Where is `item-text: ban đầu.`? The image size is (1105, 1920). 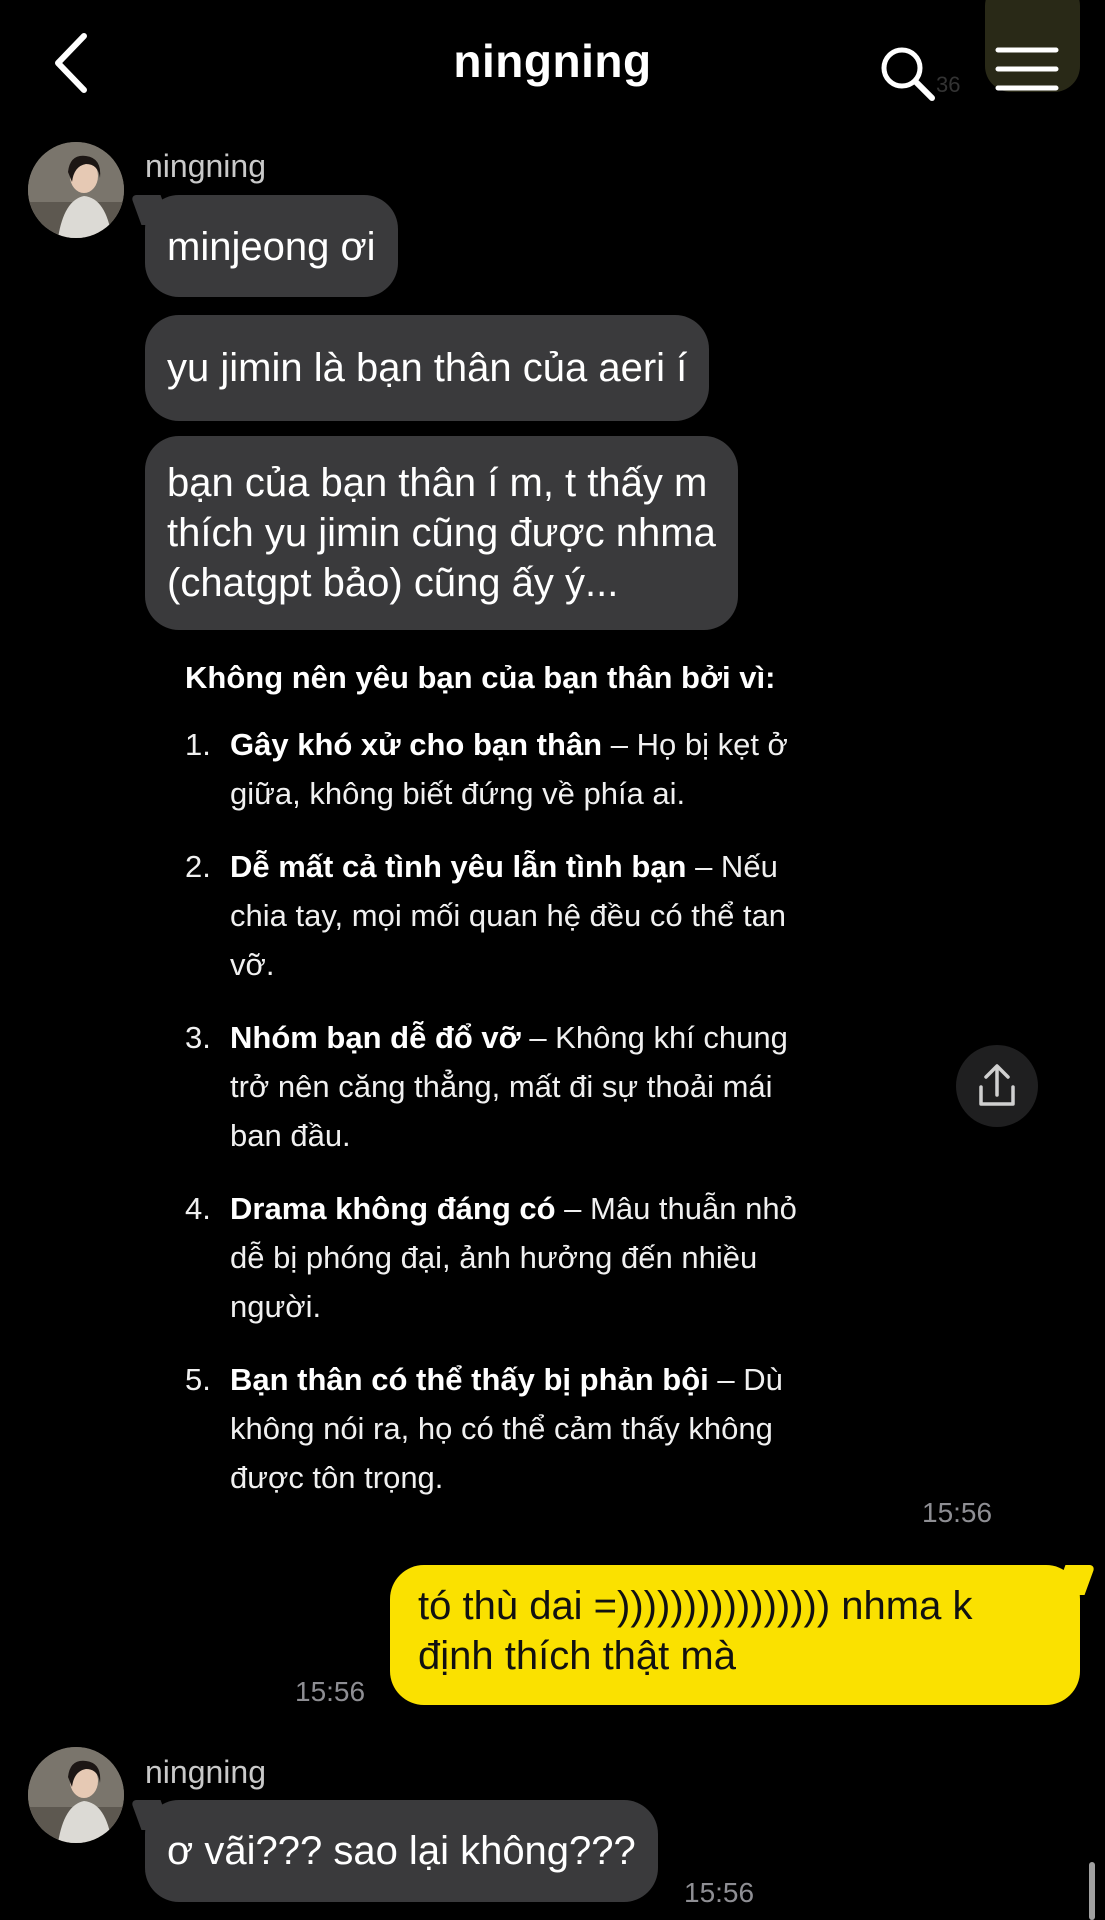
item-text: ban đầu. is located at coordinates (290, 1135).